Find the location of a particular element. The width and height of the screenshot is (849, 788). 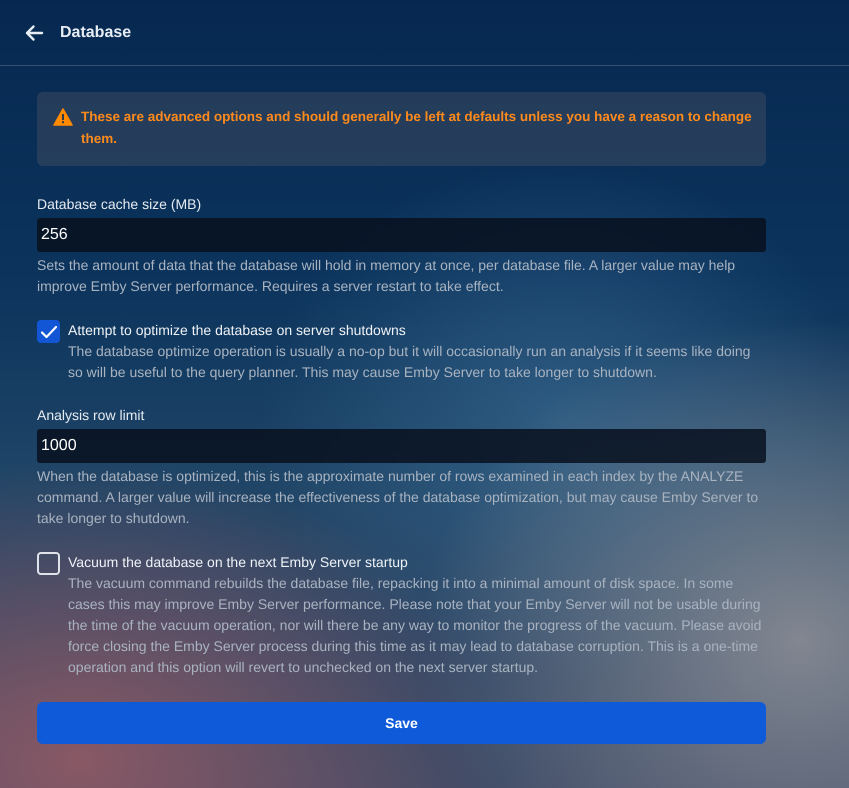

checkbox is located at coordinates (48, 331).